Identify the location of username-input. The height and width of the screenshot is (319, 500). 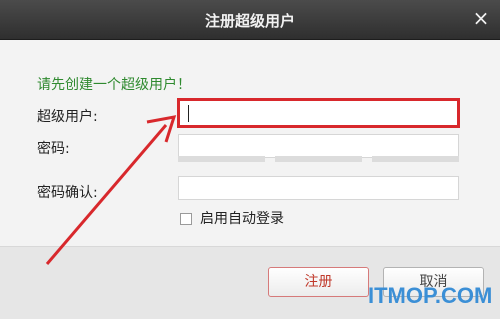
(318, 113).